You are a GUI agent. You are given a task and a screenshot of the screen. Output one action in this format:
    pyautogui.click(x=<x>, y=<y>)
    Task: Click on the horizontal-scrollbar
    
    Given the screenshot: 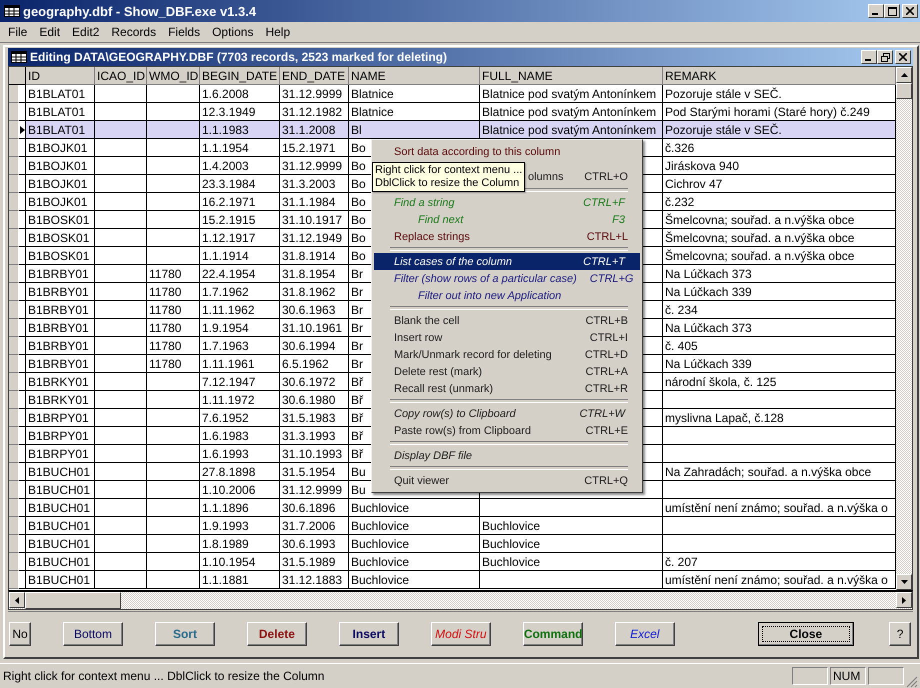 What is the action you would take?
    pyautogui.click(x=460, y=600)
    